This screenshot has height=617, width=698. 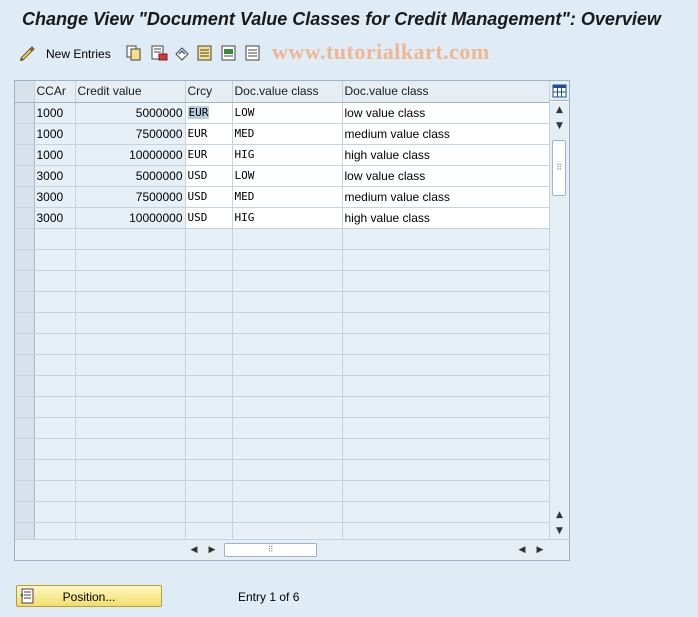 I want to click on entry-counter: Entry 1 of 6, so click(x=269, y=597).